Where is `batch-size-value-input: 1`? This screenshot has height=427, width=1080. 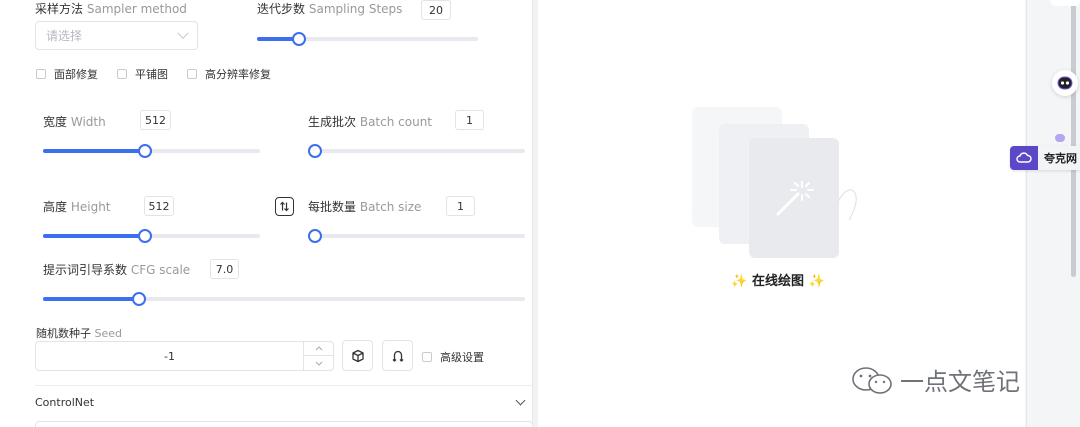 batch-size-value-input: 1 is located at coordinates (460, 206).